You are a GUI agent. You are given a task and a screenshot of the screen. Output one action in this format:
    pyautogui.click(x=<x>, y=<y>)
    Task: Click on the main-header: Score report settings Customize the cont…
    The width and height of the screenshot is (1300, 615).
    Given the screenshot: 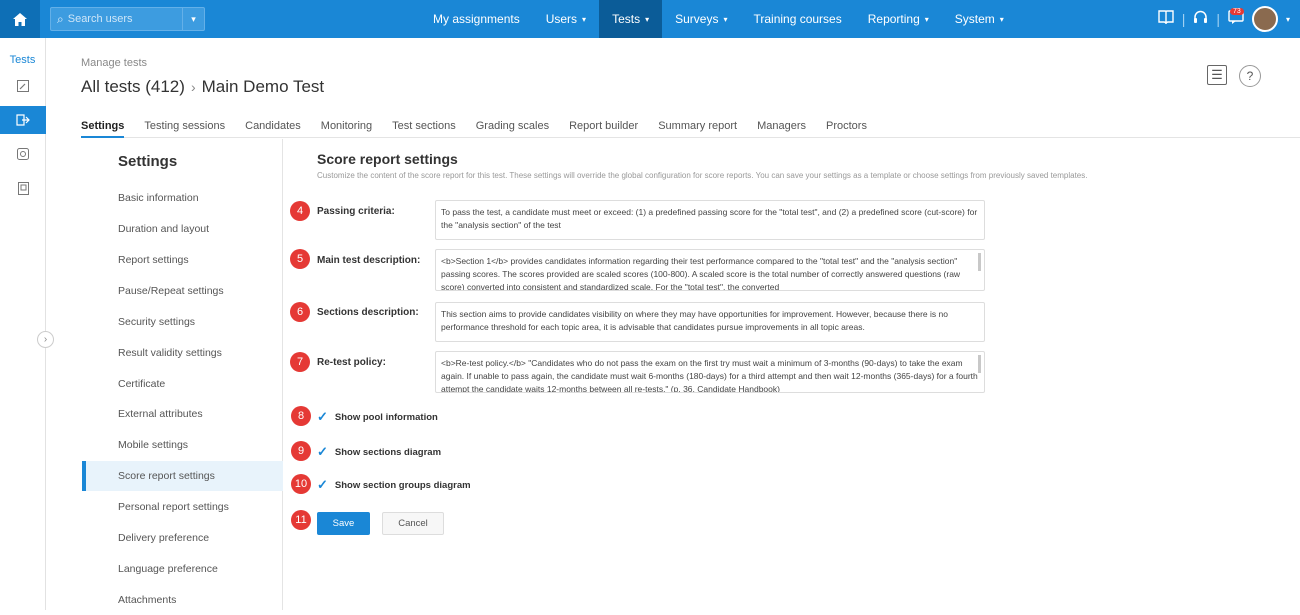 What is the action you would take?
    pyautogui.click(x=702, y=165)
    